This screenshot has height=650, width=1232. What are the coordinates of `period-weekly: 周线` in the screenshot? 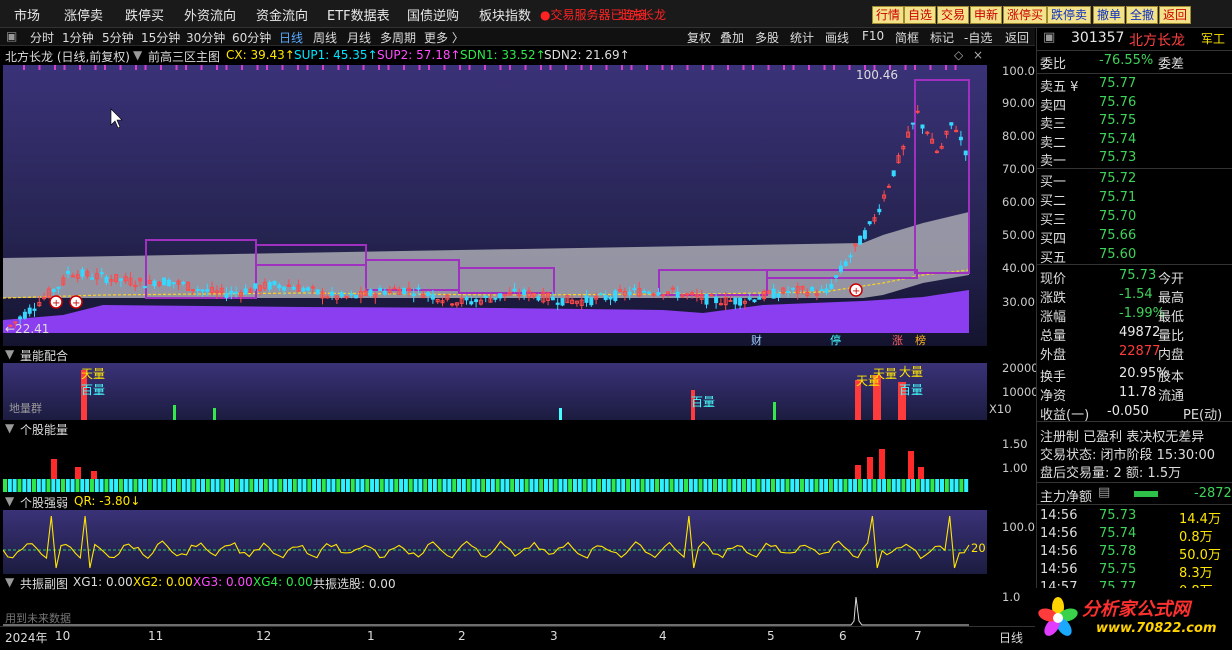 It's located at (325, 37).